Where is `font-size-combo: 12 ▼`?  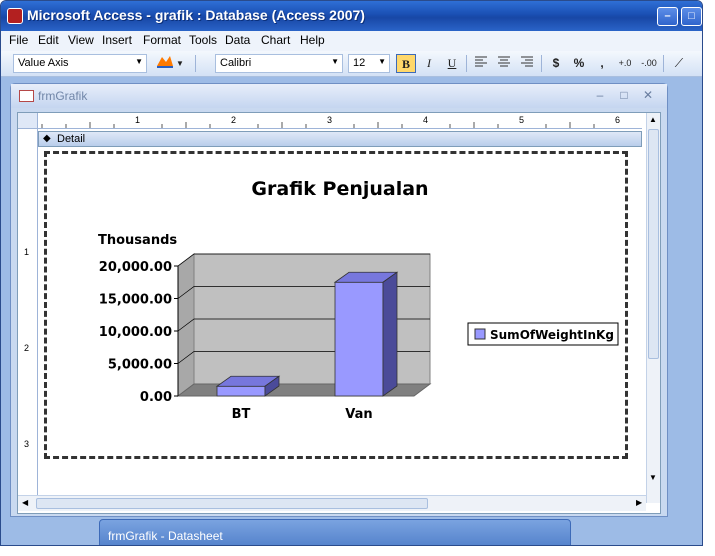
font-size-combo: 12 ▼ is located at coordinates (369, 63).